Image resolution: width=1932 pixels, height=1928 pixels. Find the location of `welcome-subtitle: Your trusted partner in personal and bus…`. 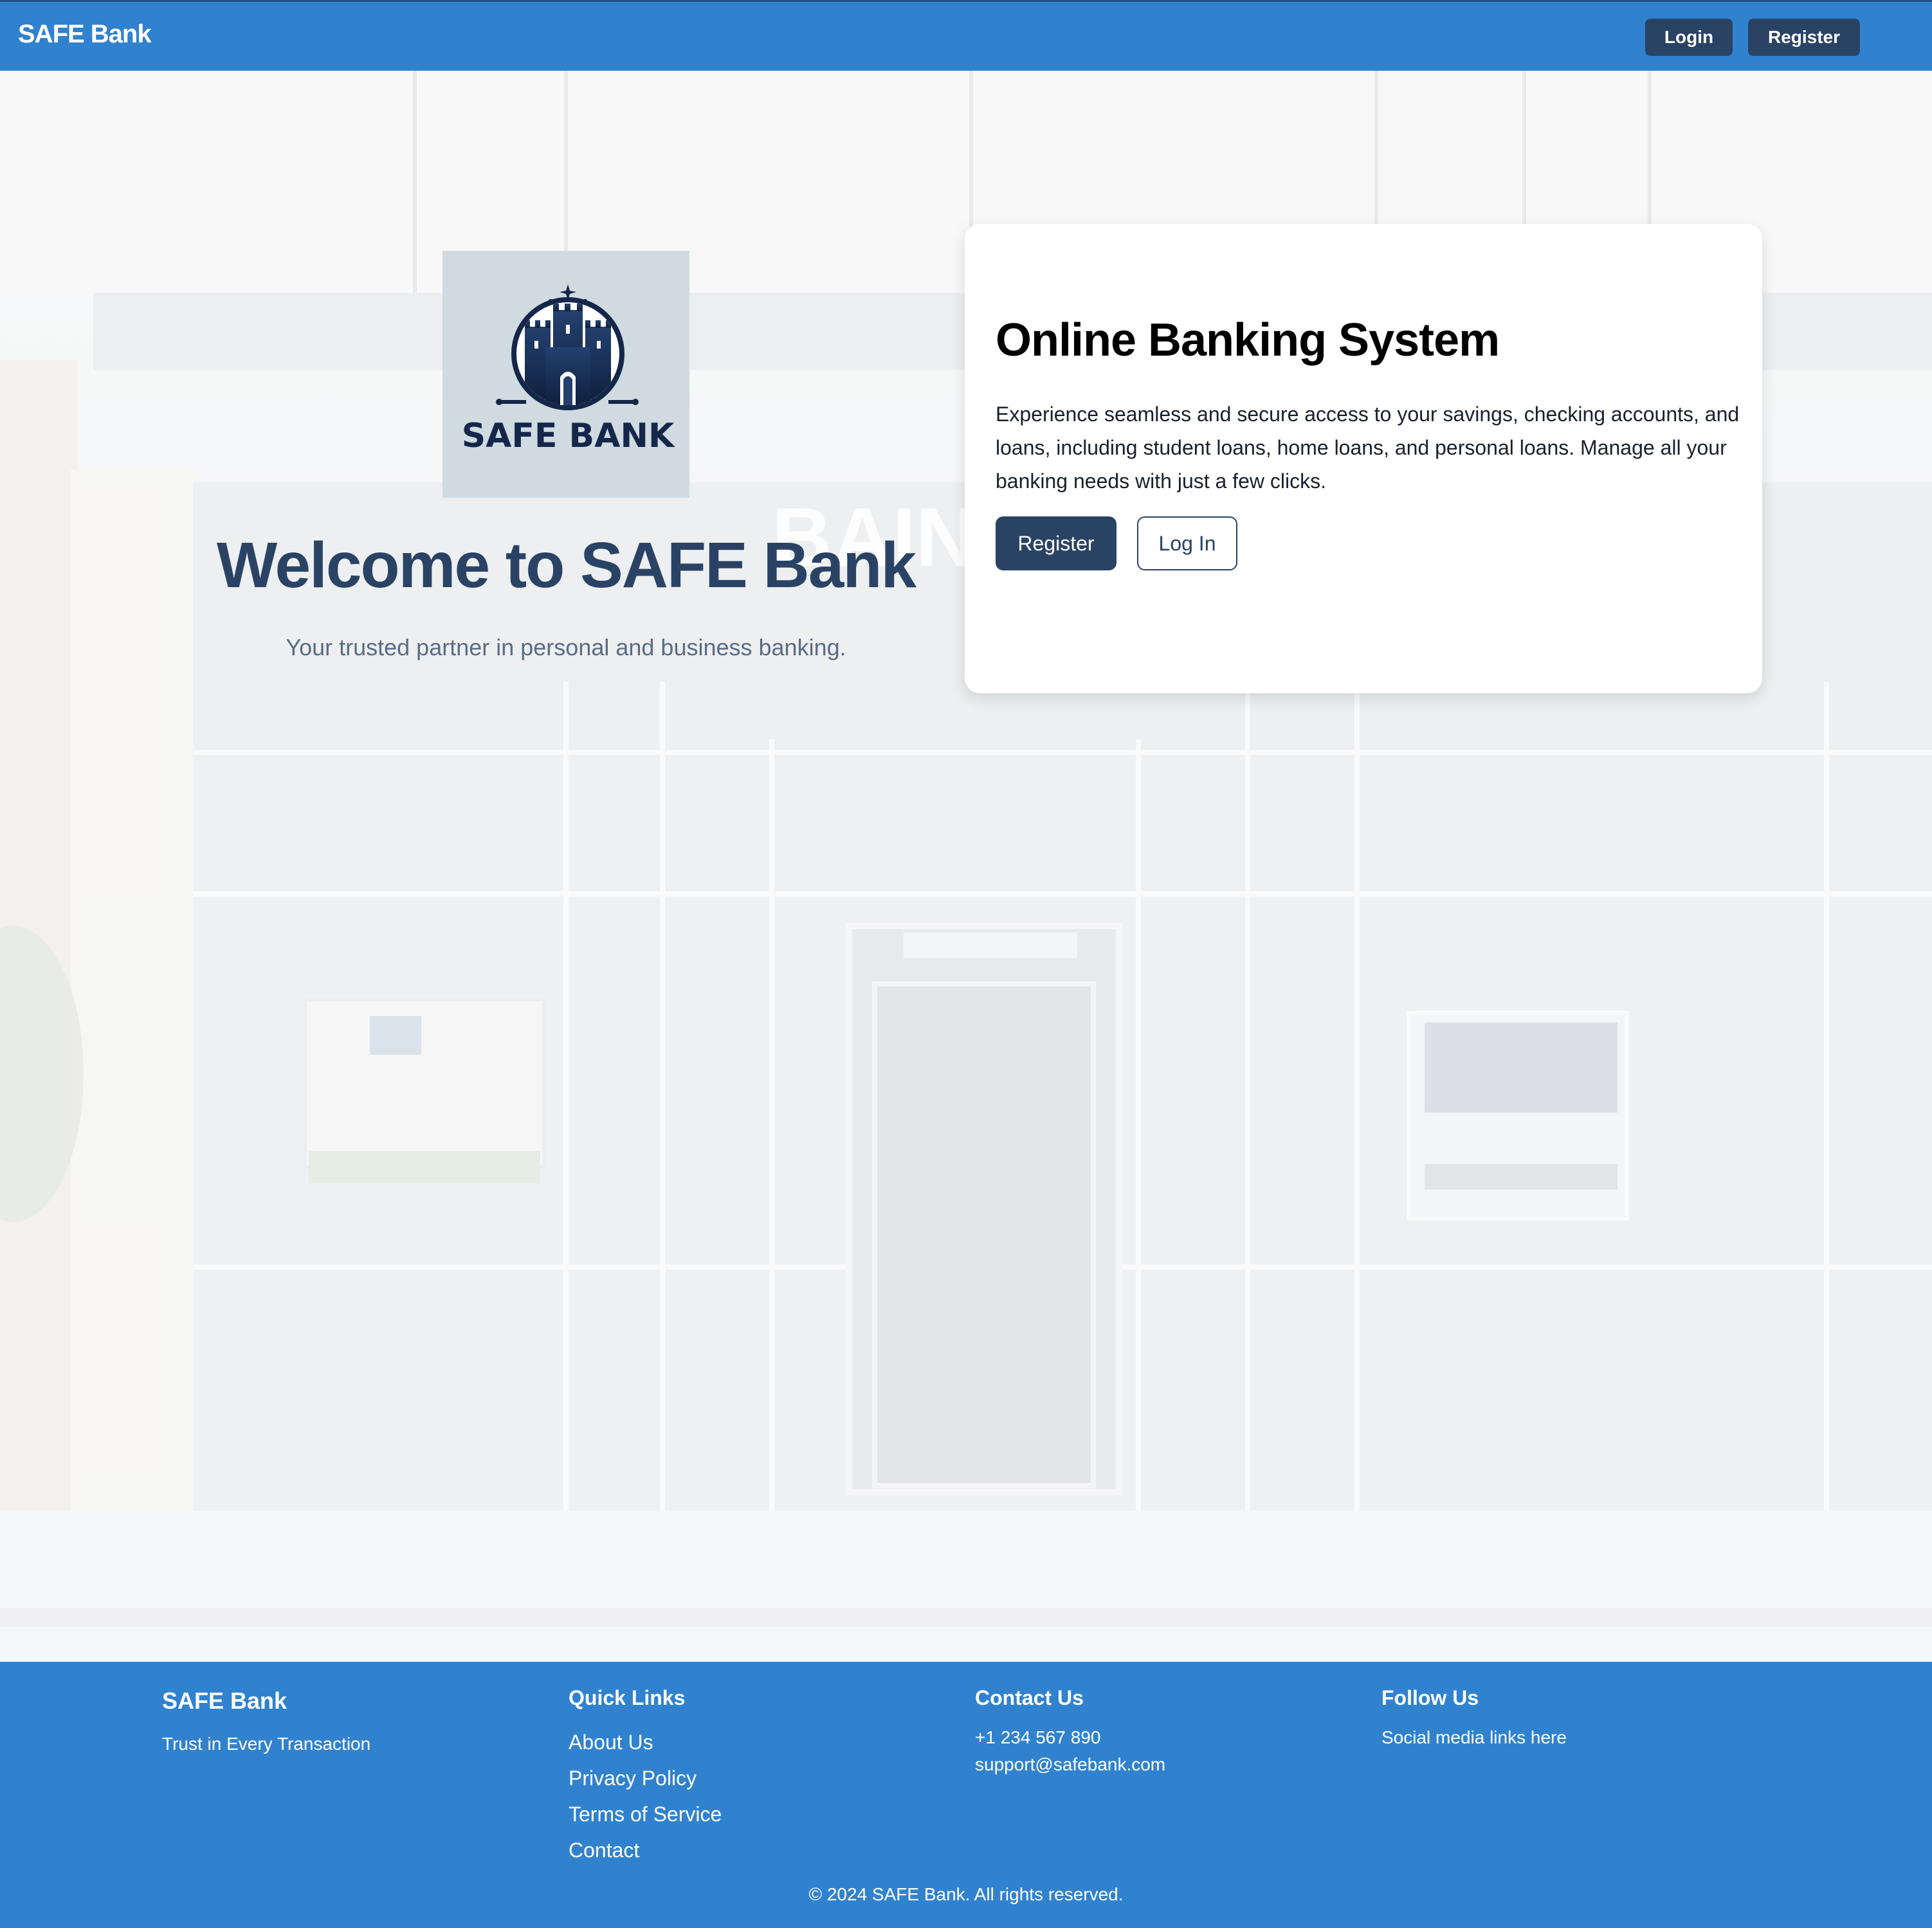

welcome-subtitle: Your trusted partner in personal and bus… is located at coordinates (566, 647).